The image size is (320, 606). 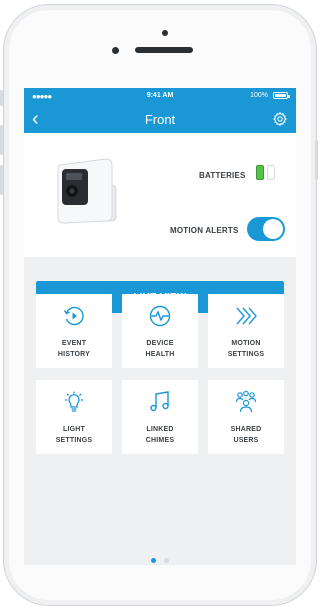 What do you see at coordinates (222, 175) in the screenshot?
I see `batteries-label: BATTERIES` at bounding box center [222, 175].